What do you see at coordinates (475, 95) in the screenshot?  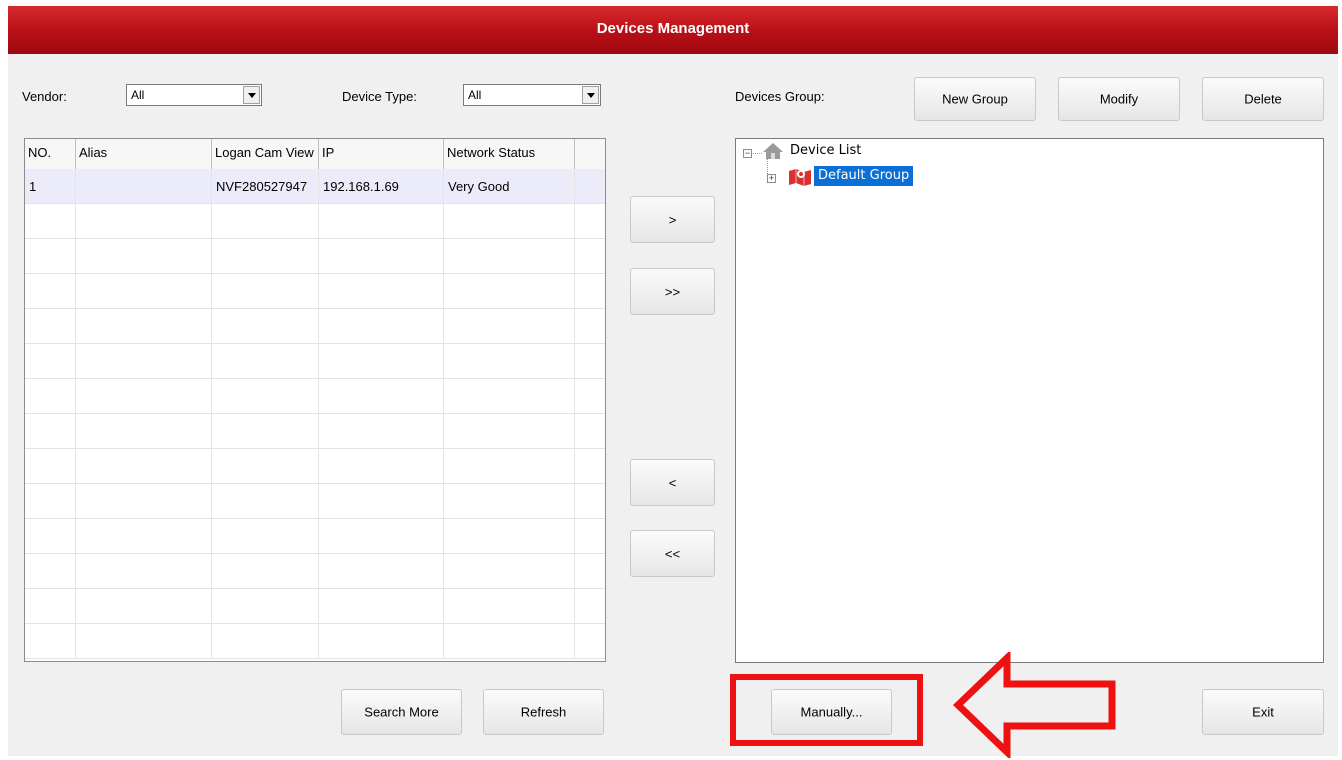 I see `device-type-select-value: All` at bounding box center [475, 95].